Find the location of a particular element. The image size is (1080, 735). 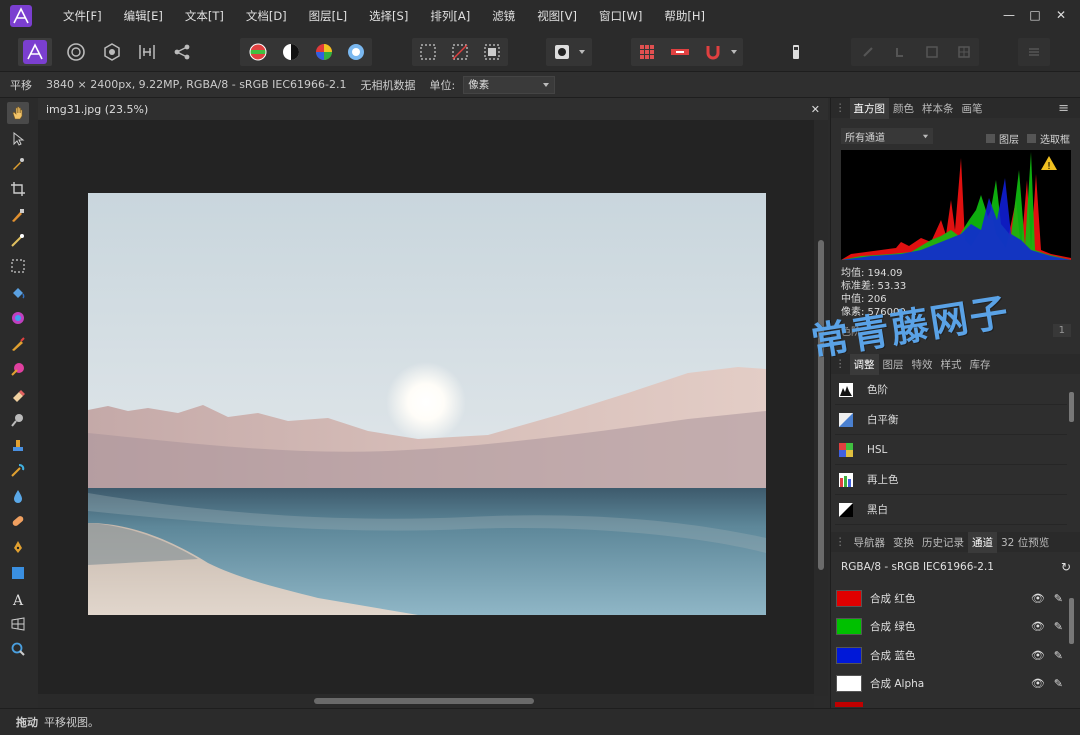

deselect-icon is located at coordinates (460, 52).